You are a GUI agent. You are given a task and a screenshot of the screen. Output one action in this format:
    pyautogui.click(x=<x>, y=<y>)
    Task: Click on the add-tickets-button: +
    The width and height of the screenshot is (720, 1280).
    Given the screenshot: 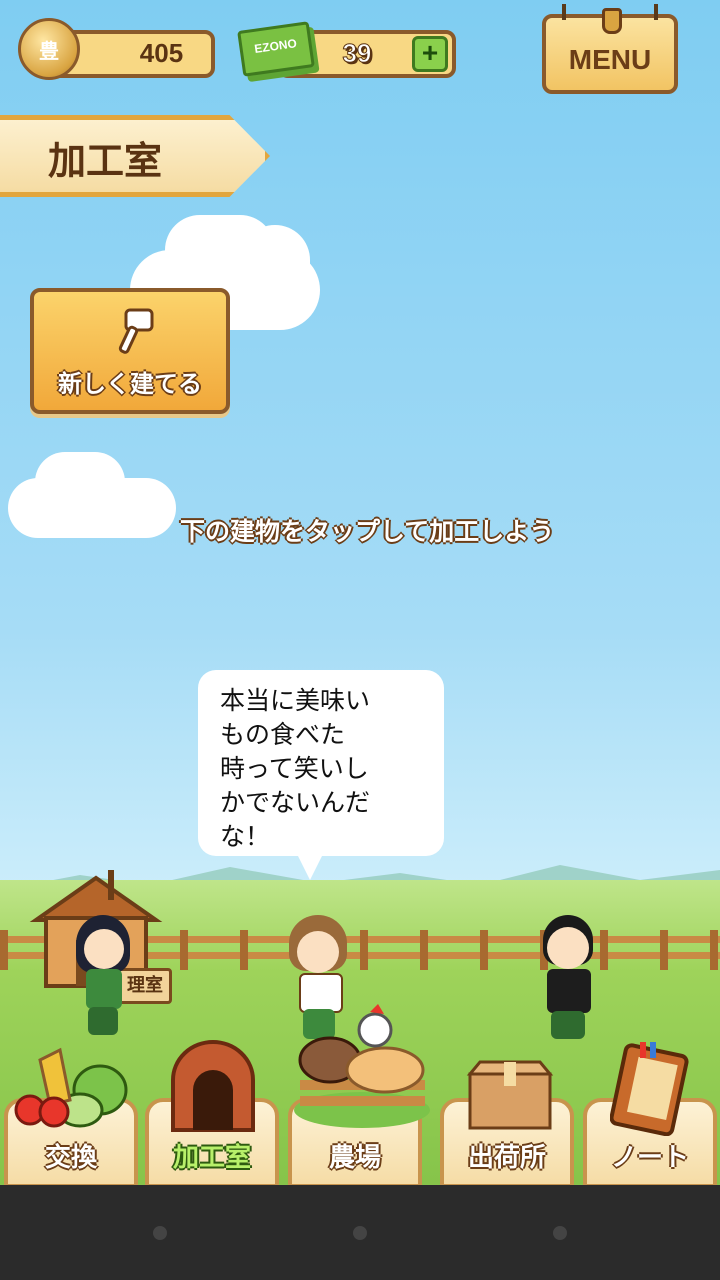 What is the action you would take?
    pyautogui.click(x=430, y=54)
    